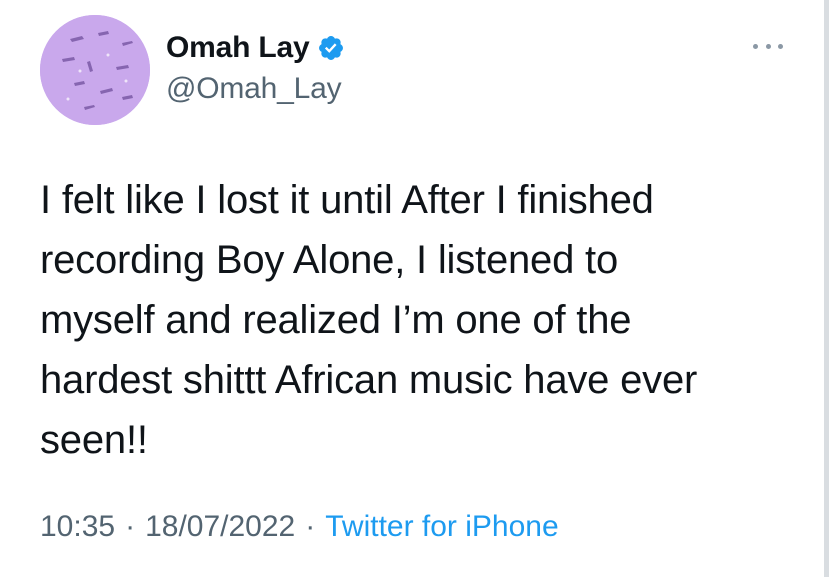 The image size is (829, 577). I want to click on user-handle: @Omah_Lay, so click(255, 89).